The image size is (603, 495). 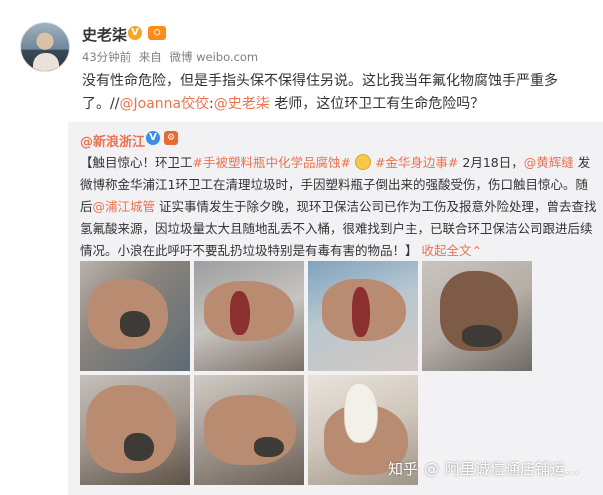 What do you see at coordinates (150, 57) in the screenshot?
I see `source-prefix: 来自` at bounding box center [150, 57].